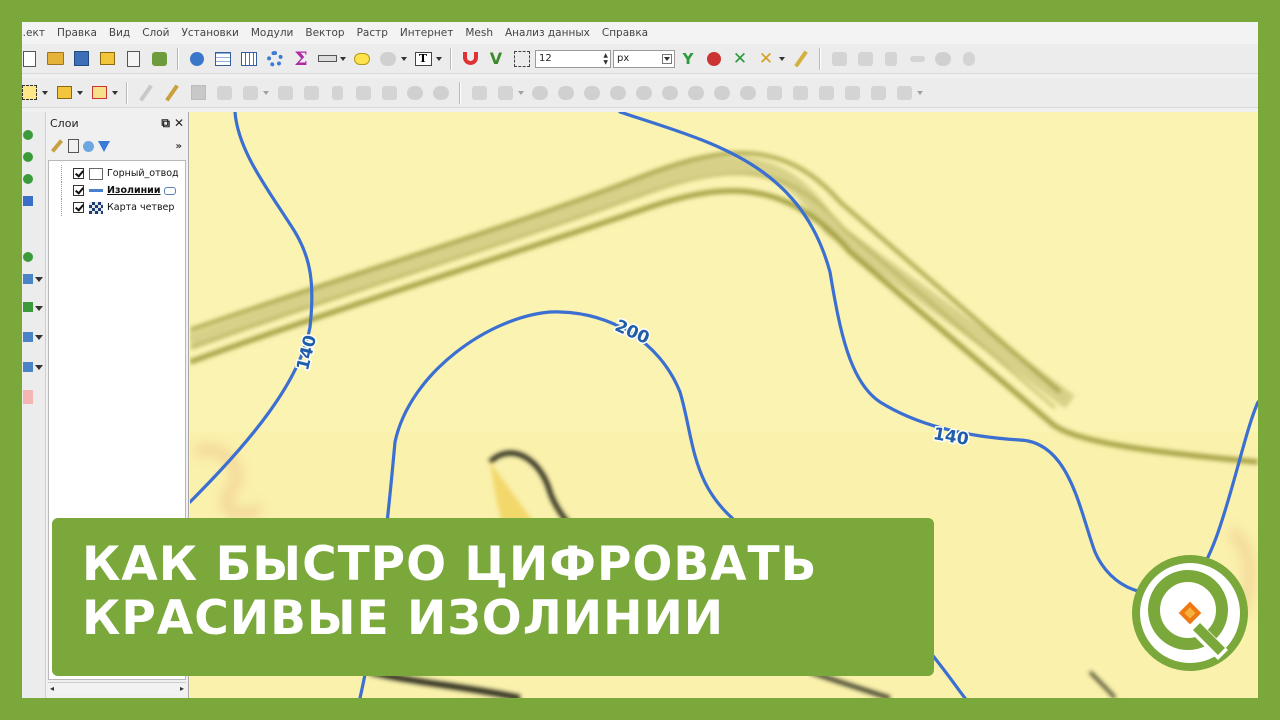 The image size is (1280, 720). What do you see at coordinates (311, 93) in the screenshot?
I see `delete-selected-button` at bounding box center [311, 93].